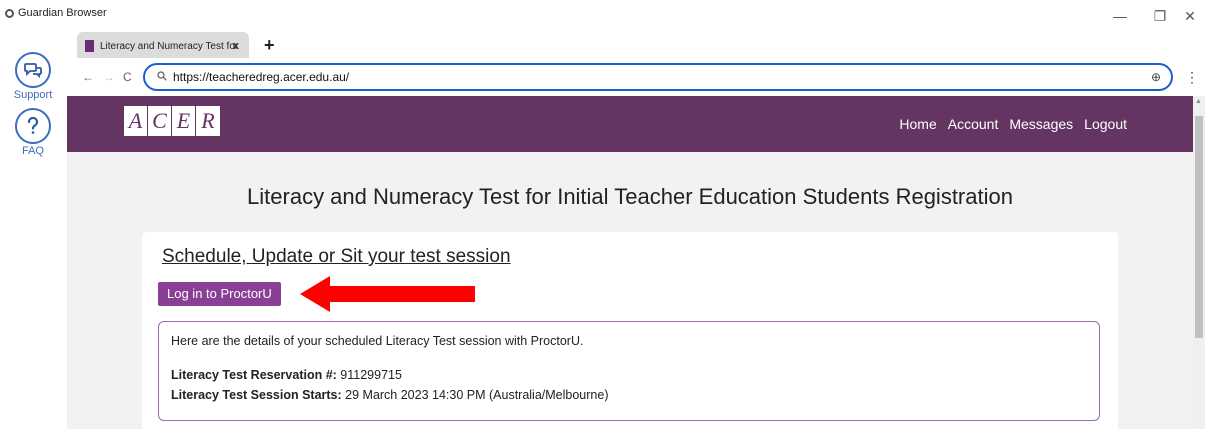  I want to click on tab-close-icon: x, so click(236, 46).